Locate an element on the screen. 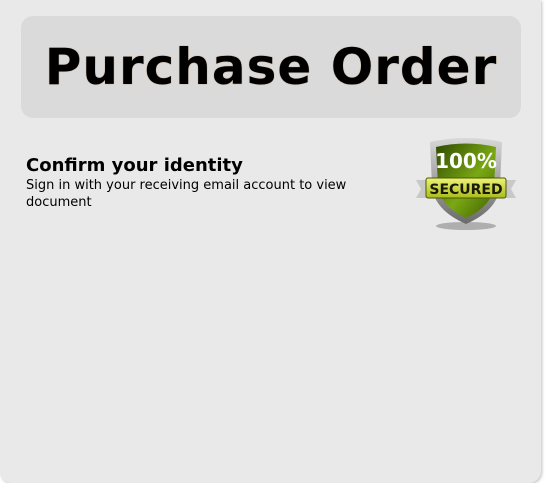 Image resolution: width=545 pixels, height=483 pixels. badge-label: SECURED is located at coordinates (465, 190).